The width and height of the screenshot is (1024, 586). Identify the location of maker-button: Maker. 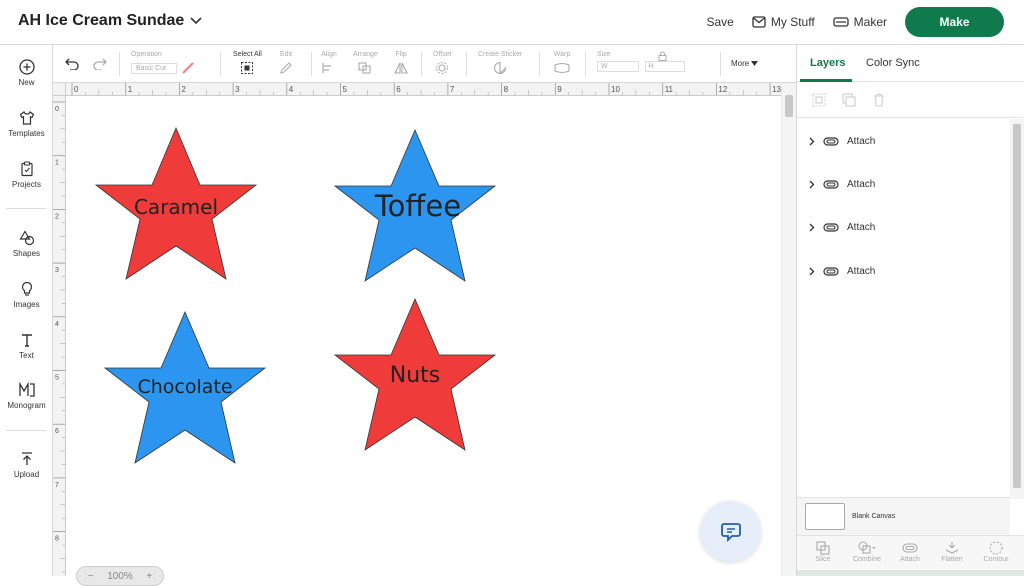
(860, 22).